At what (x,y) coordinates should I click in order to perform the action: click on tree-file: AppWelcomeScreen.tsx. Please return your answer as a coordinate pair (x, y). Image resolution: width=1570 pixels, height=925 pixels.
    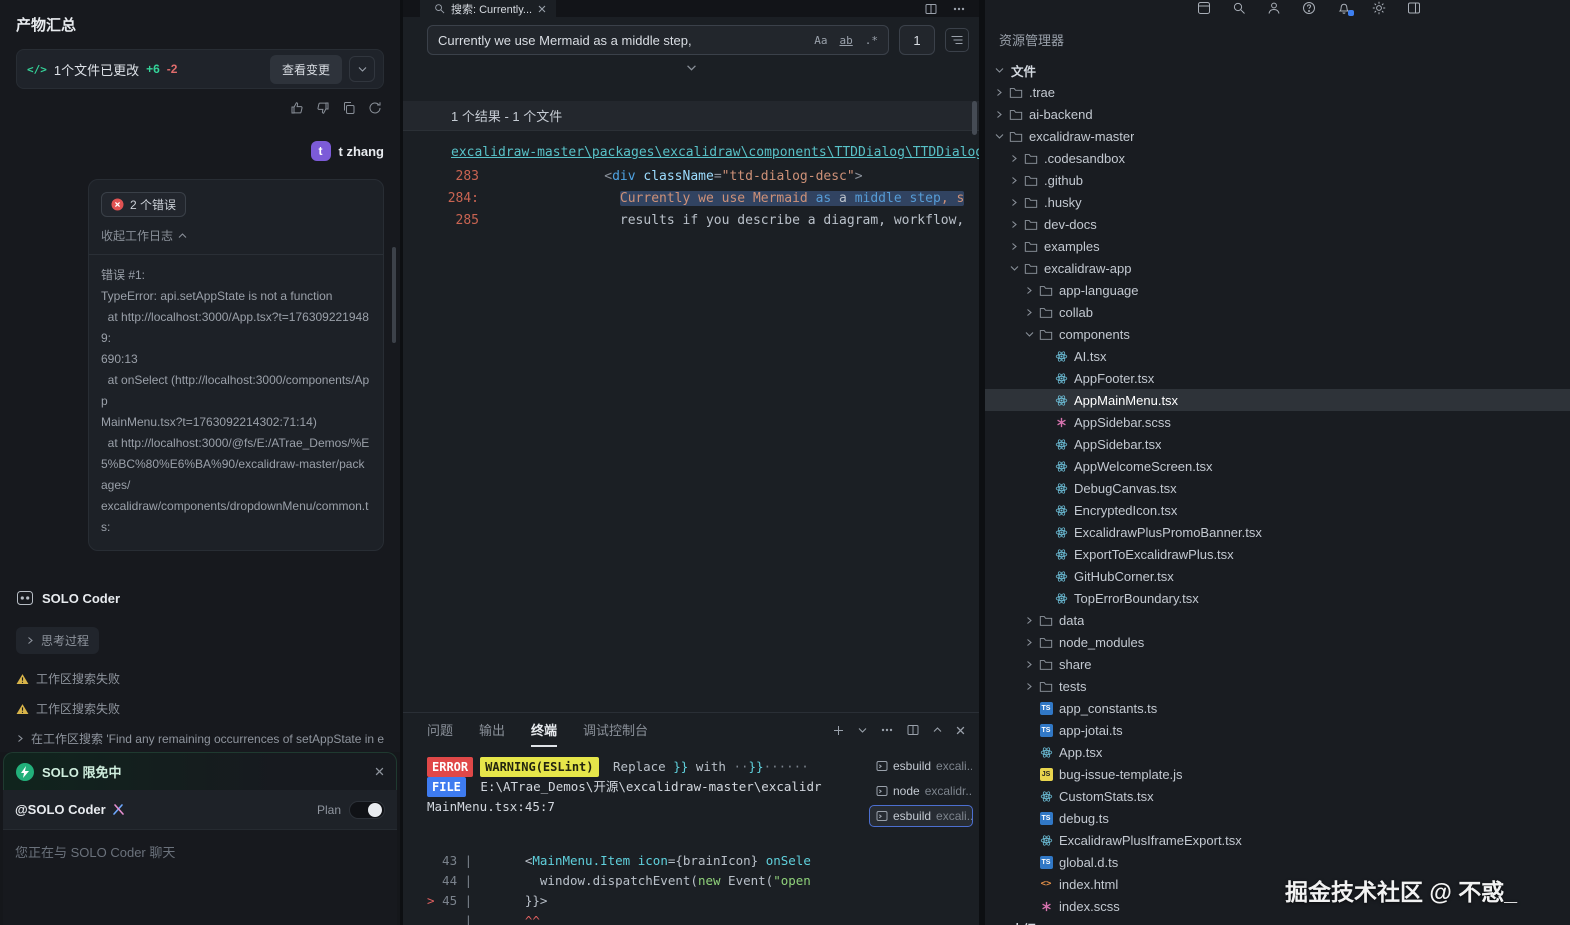
    Looking at the image, I should click on (1277, 466).